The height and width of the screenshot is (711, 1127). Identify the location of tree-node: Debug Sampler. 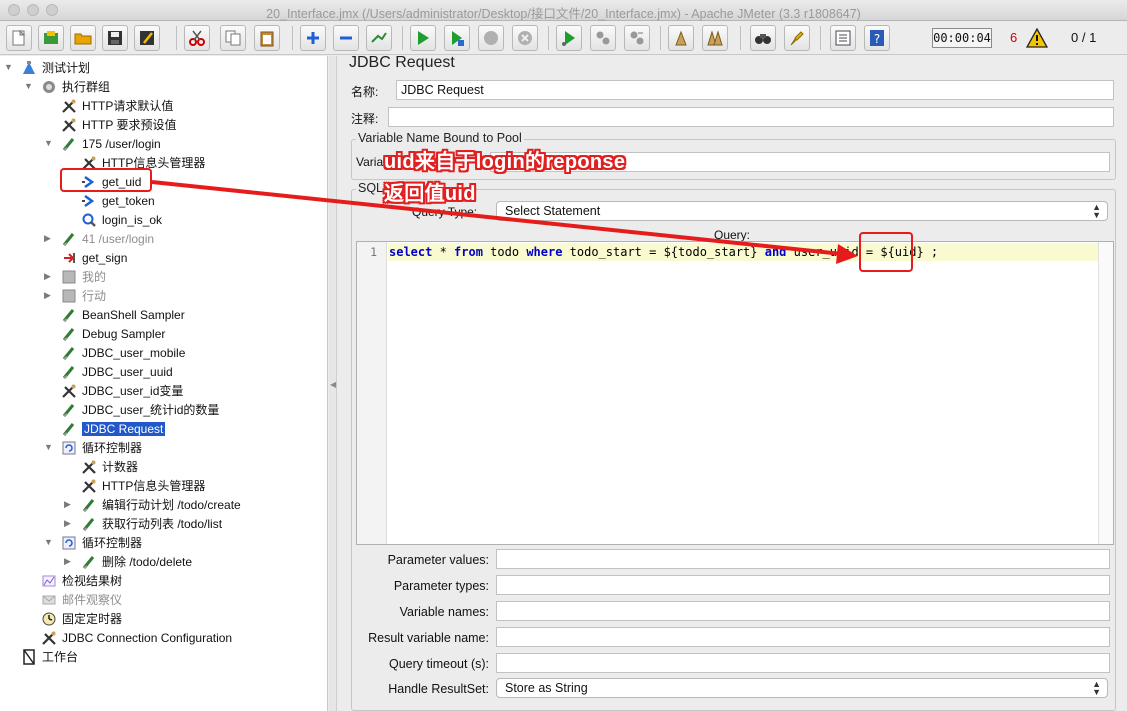
(112, 333).